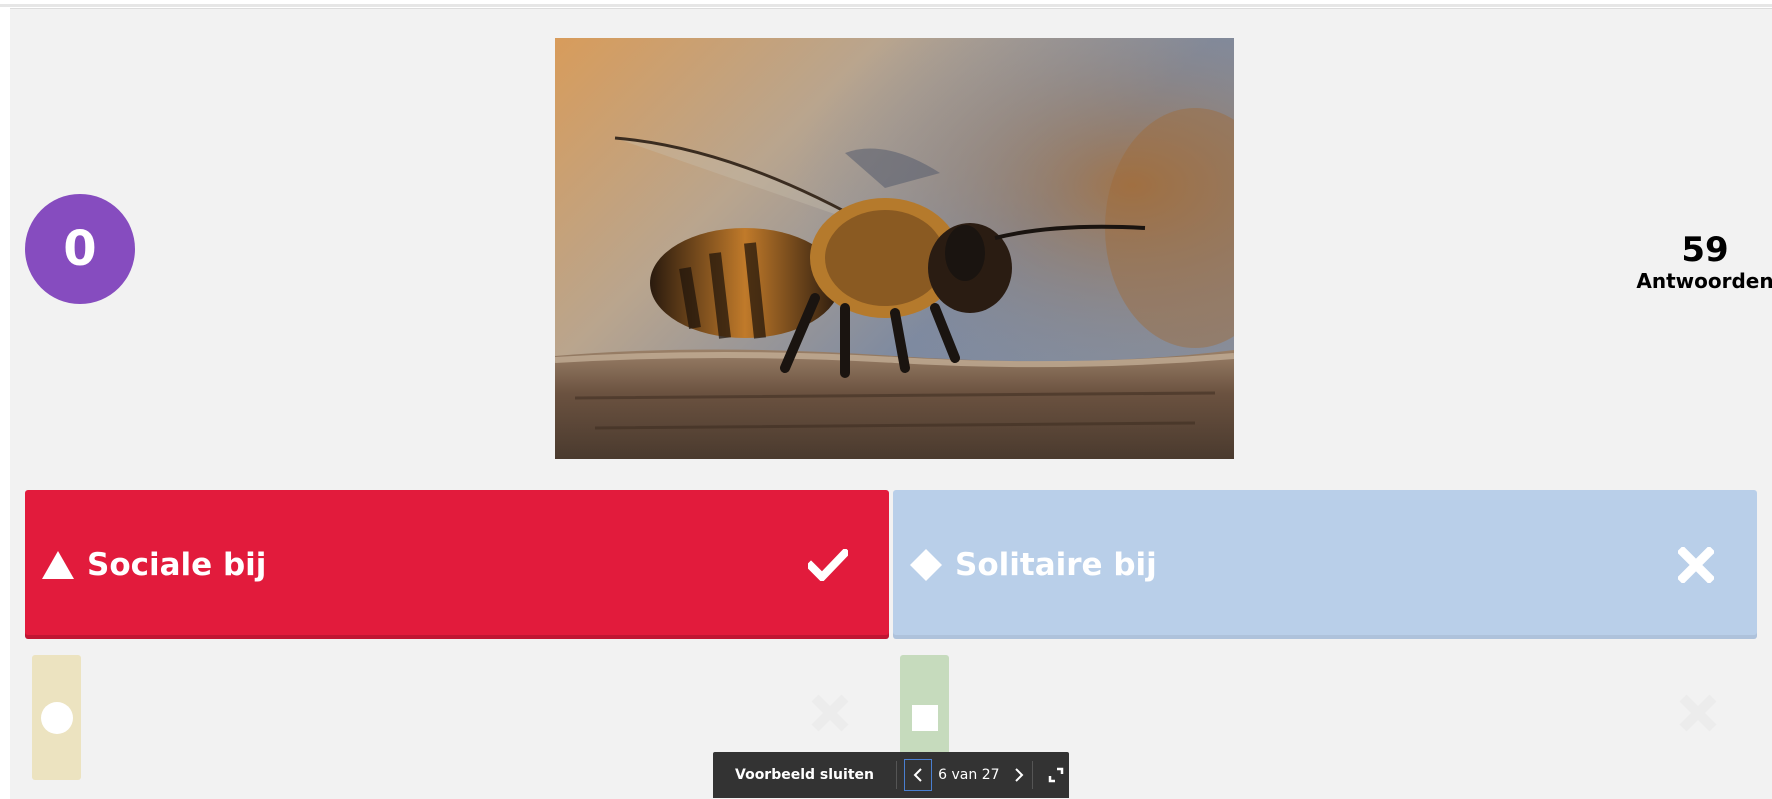  I want to click on timer-value: 0, so click(80, 249).